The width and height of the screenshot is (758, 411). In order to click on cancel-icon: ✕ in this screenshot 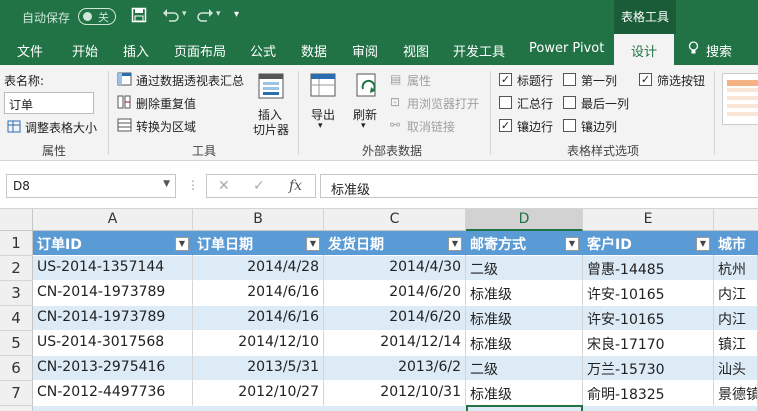, I will do `click(224, 186)`.